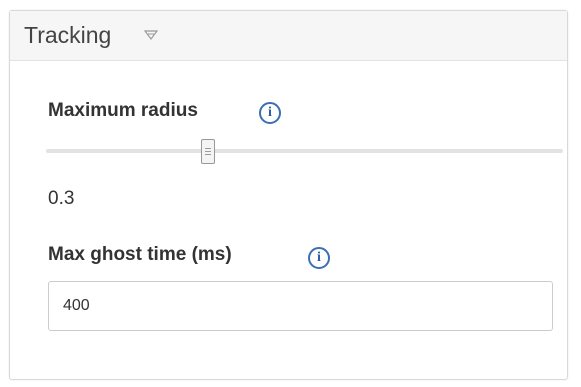 Image resolution: width=581 pixels, height=387 pixels. I want to click on max-ghost-time-label: Max ghost time (ms), so click(140, 254).